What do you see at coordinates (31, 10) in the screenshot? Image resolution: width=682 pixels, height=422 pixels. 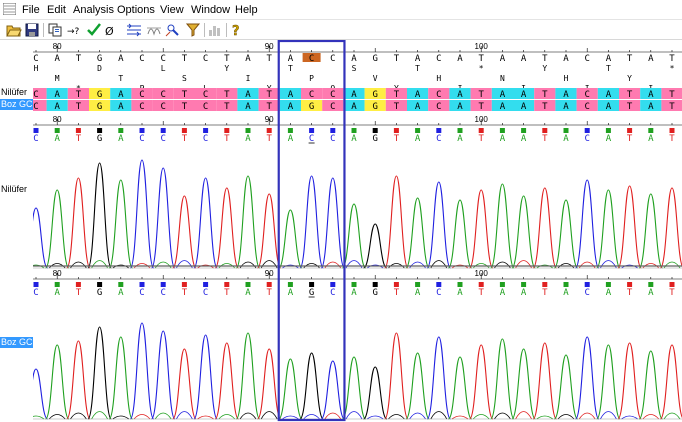 I see `menu-file: File` at bounding box center [31, 10].